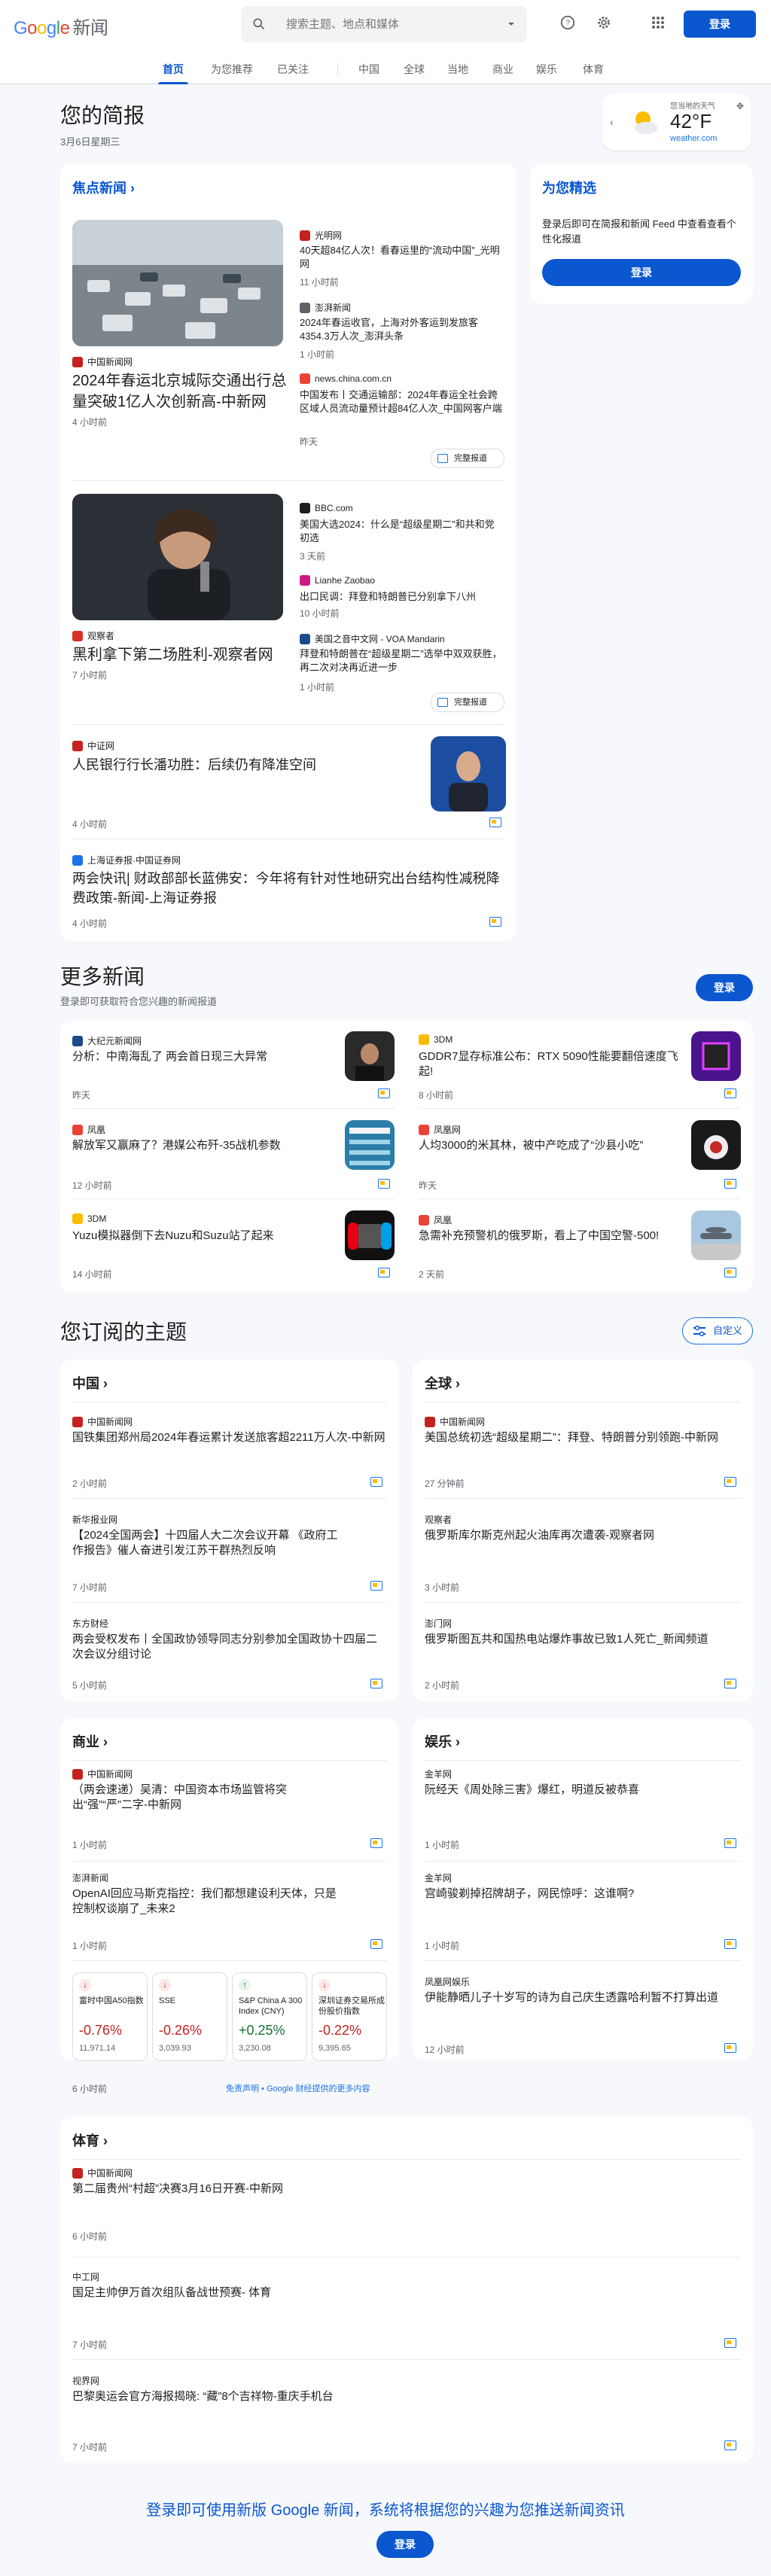 This screenshot has width=771, height=2576. Describe the element at coordinates (337, 580) in the screenshot. I see `story-source: Lianhe Zaobao` at that location.